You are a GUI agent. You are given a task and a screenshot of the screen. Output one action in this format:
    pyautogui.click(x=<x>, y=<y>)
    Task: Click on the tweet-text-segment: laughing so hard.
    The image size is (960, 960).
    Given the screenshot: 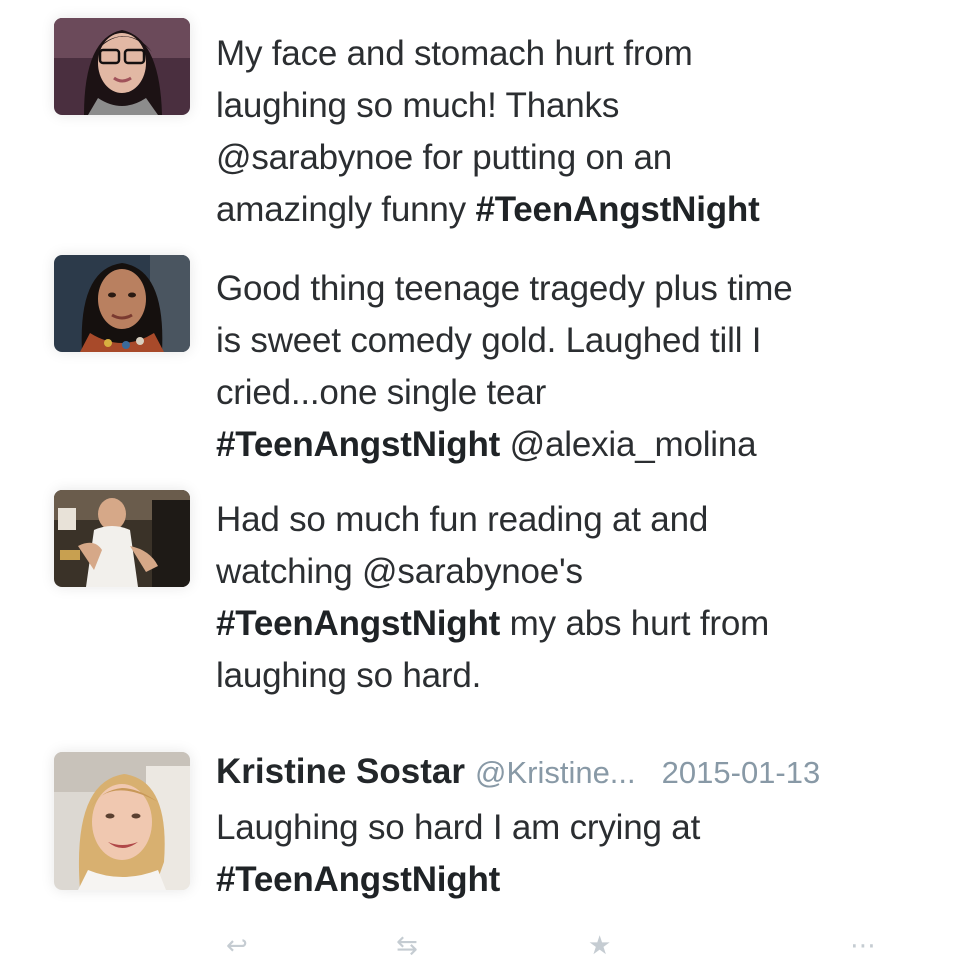 What is the action you would take?
    pyautogui.click(x=349, y=675)
    